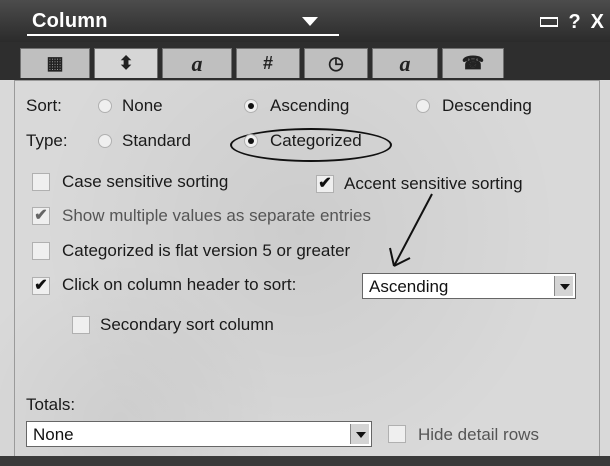 Image resolution: width=610 pixels, height=466 pixels. I want to click on totals-select-value: None, so click(53, 434).